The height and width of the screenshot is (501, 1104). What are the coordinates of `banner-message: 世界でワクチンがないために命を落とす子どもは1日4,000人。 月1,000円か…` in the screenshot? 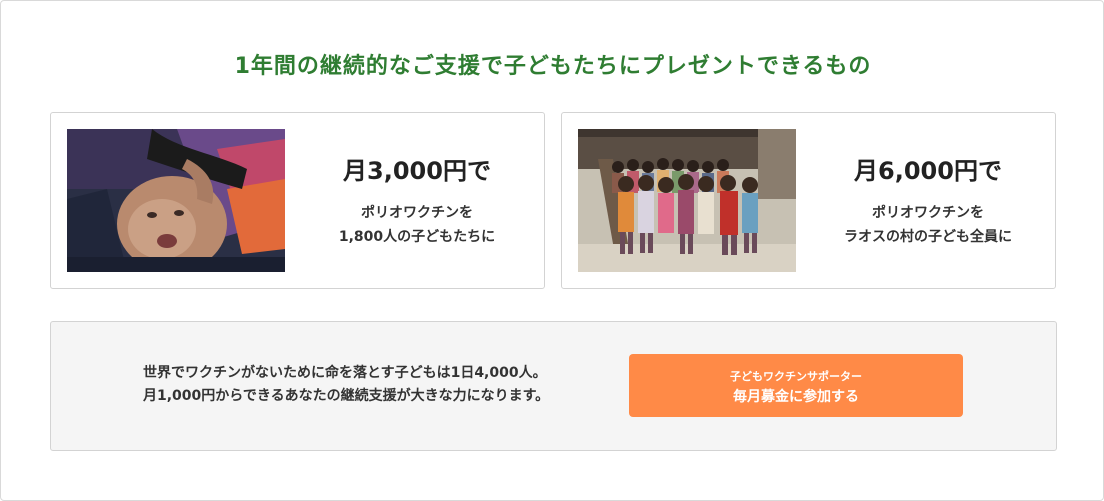 It's located at (373, 385).